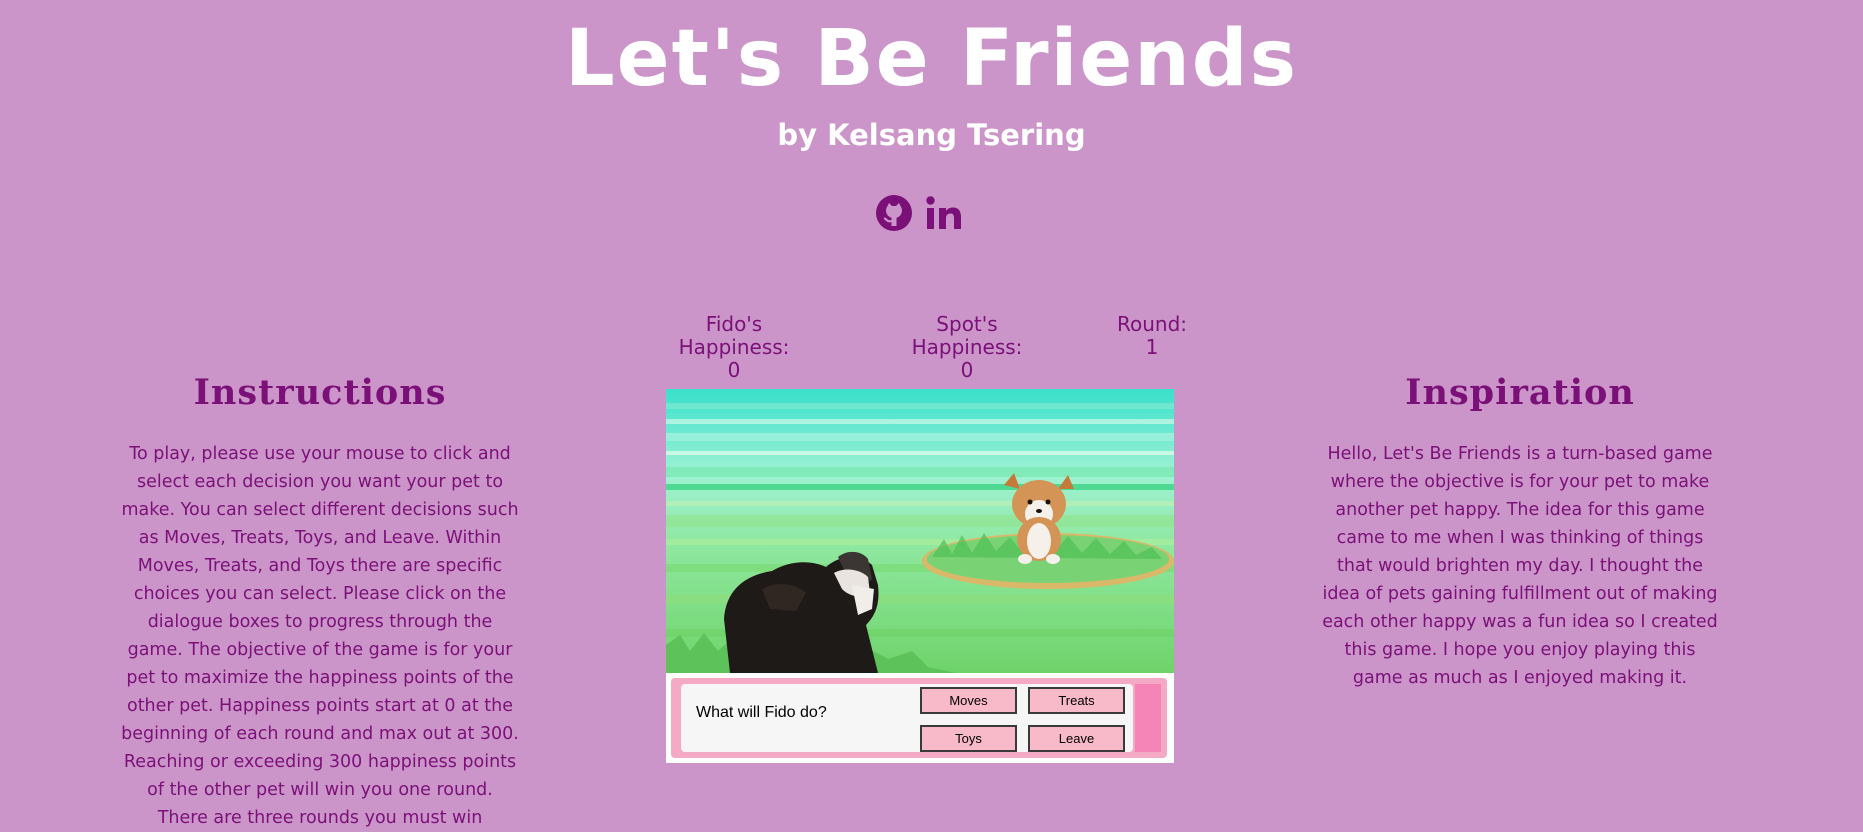  I want to click on social-links, so click(920, 215).